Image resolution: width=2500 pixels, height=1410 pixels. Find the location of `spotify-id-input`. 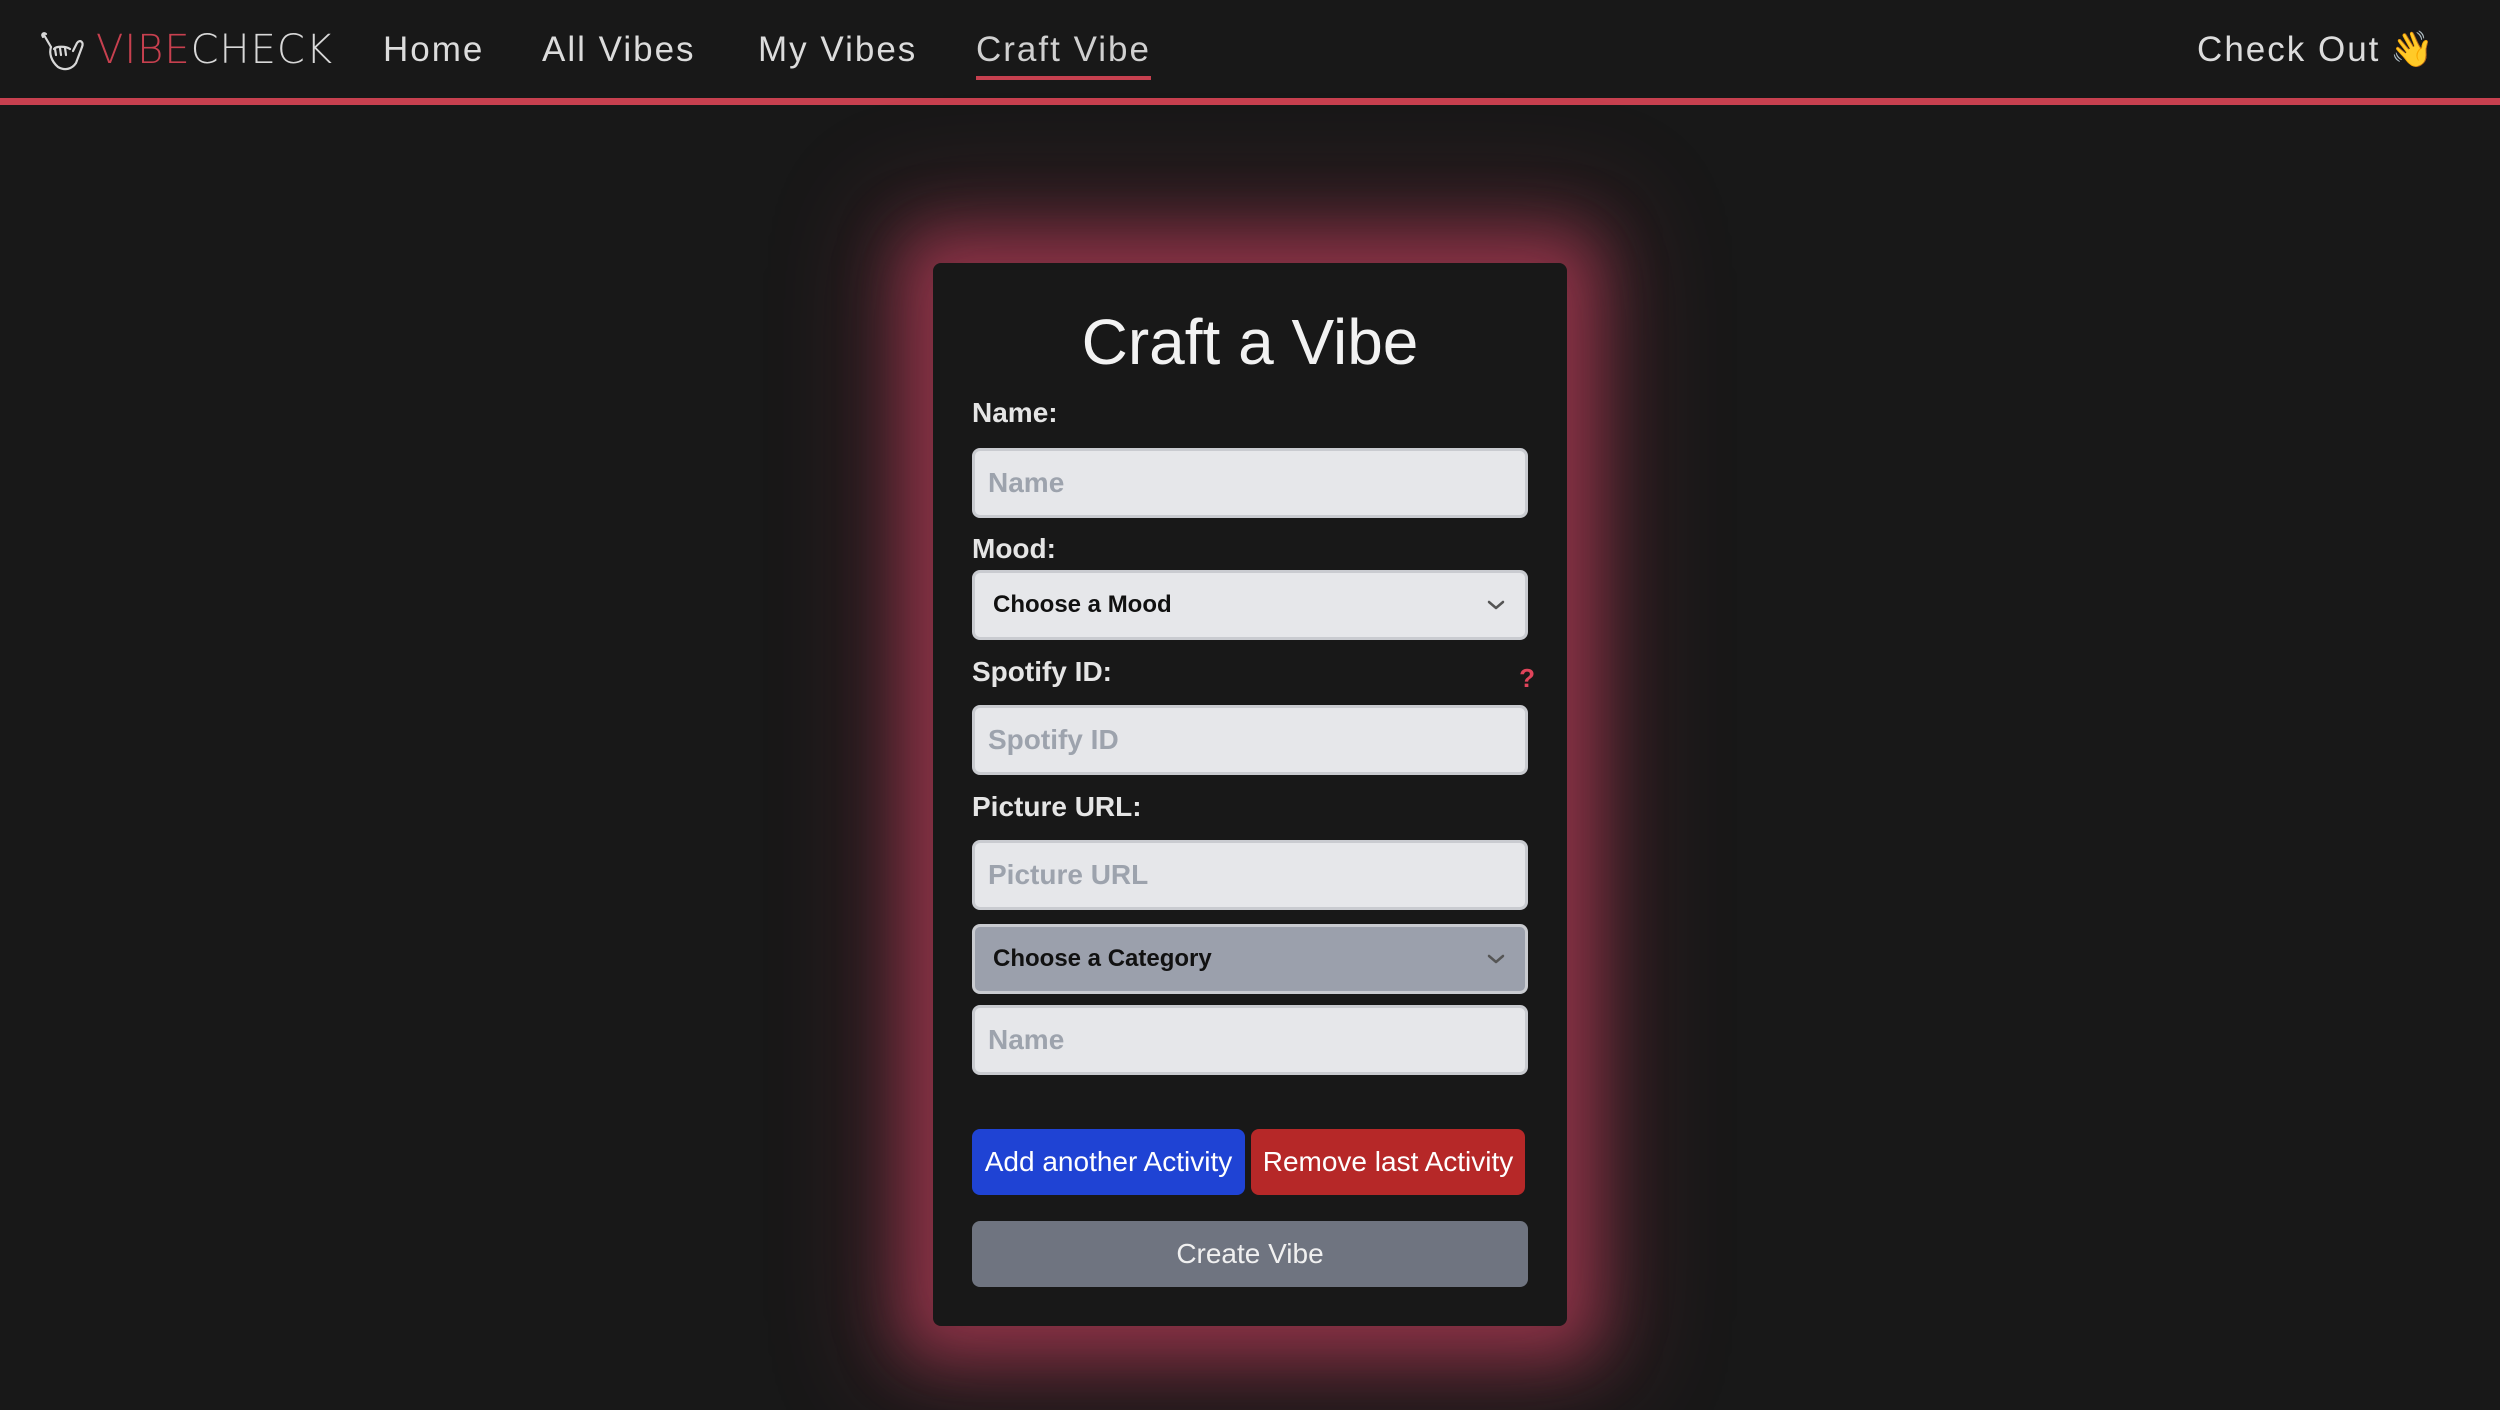

spotify-id-input is located at coordinates (1250, 740).